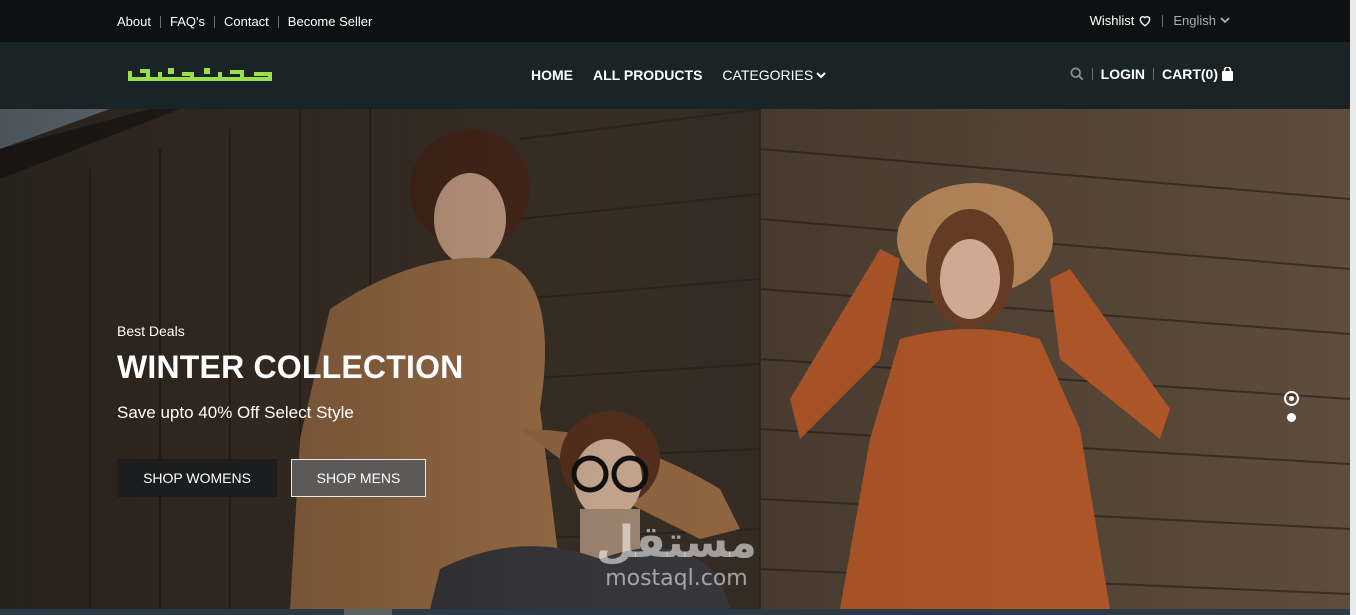 Image resolution: width=1356 pixels, height=615 pixels. I want to click on cart-label: CART(0), so click(1190, 74).